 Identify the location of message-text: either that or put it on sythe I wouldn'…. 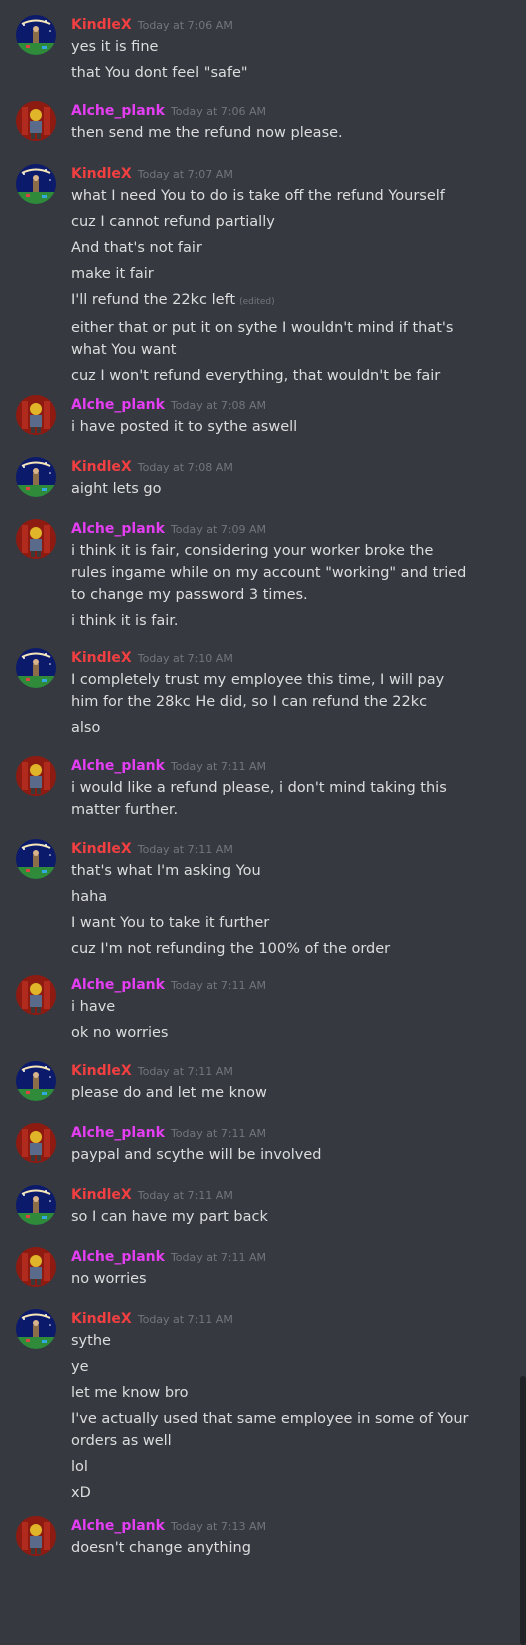
(271, 339).